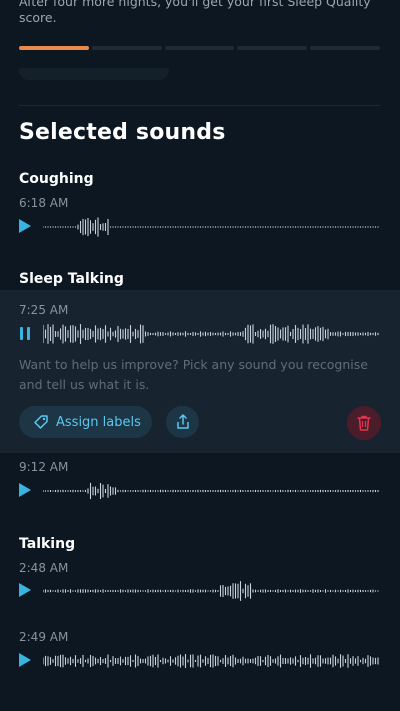 The height and width of the screenshot is (711, 400). I want to click on delete-button, so click(364, 423).